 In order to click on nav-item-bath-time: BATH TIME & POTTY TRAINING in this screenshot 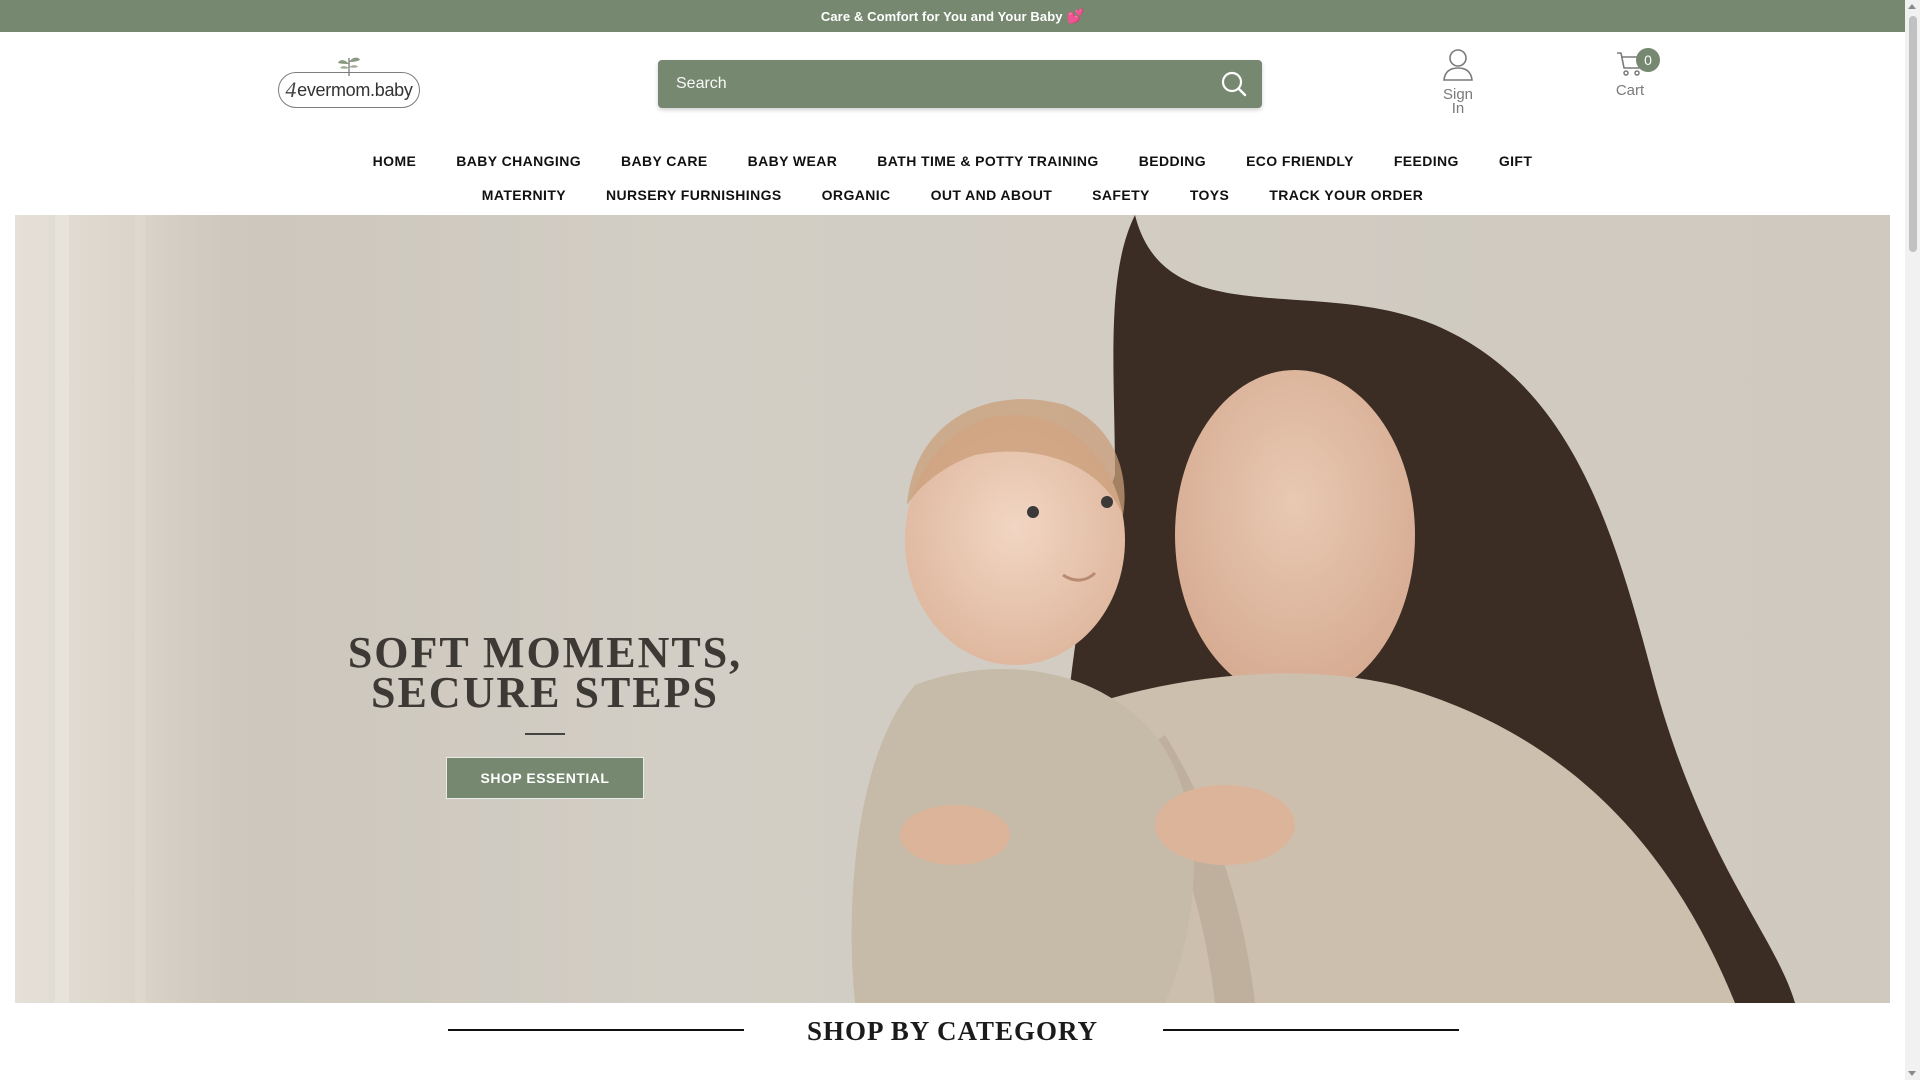, I will do `click(987, 161)`.